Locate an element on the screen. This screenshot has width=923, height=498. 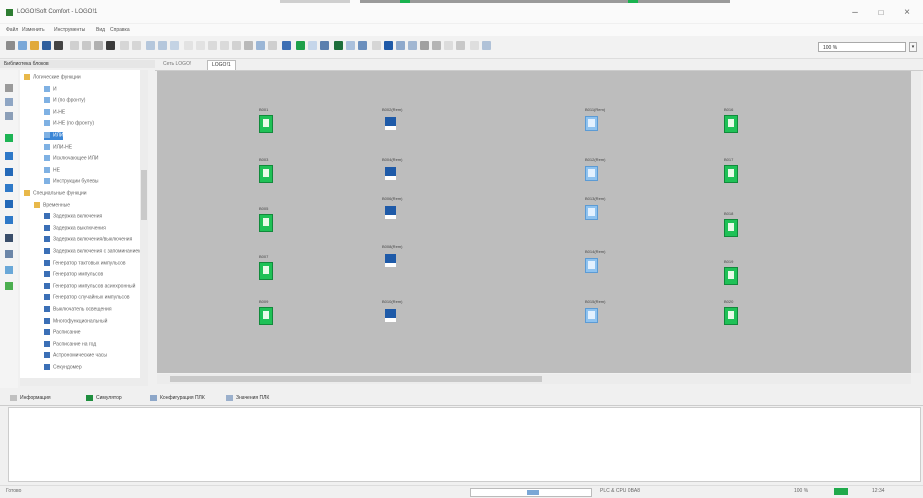
tree-item: ИЛИ-НЕ is located at coordinates (58, 147).